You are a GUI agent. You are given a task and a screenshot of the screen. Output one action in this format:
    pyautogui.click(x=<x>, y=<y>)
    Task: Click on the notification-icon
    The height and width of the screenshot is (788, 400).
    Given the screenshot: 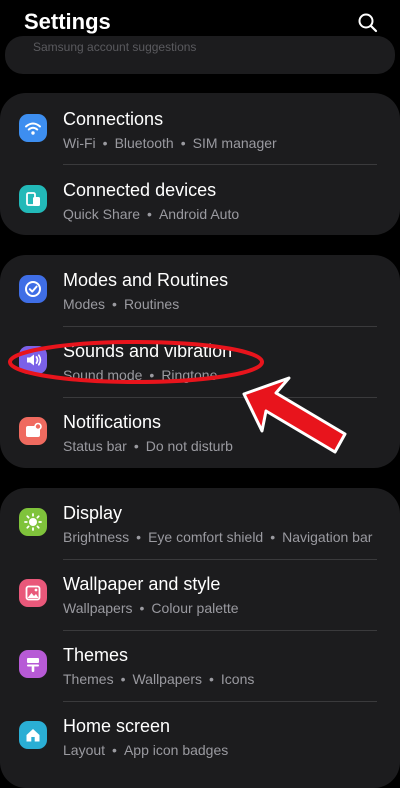 What is the action you would take?
    pyautogui.click(x=33, y=431)
    